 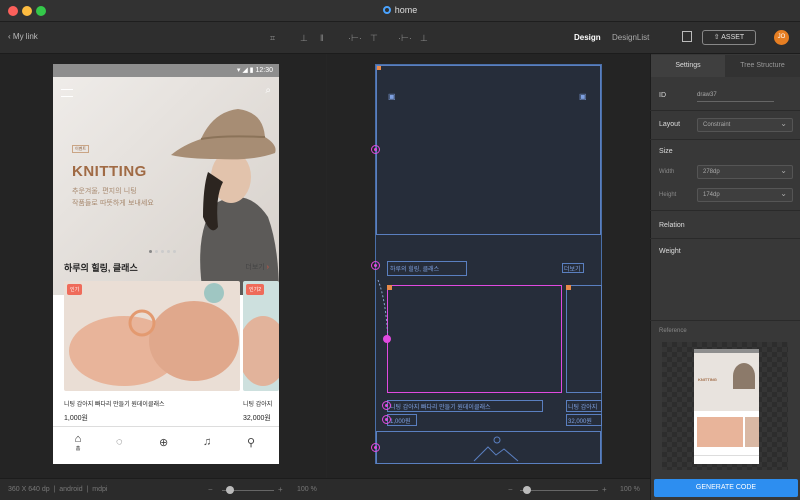 I want to click on more-link: 더보기 ›, so click(x=257, y=267).